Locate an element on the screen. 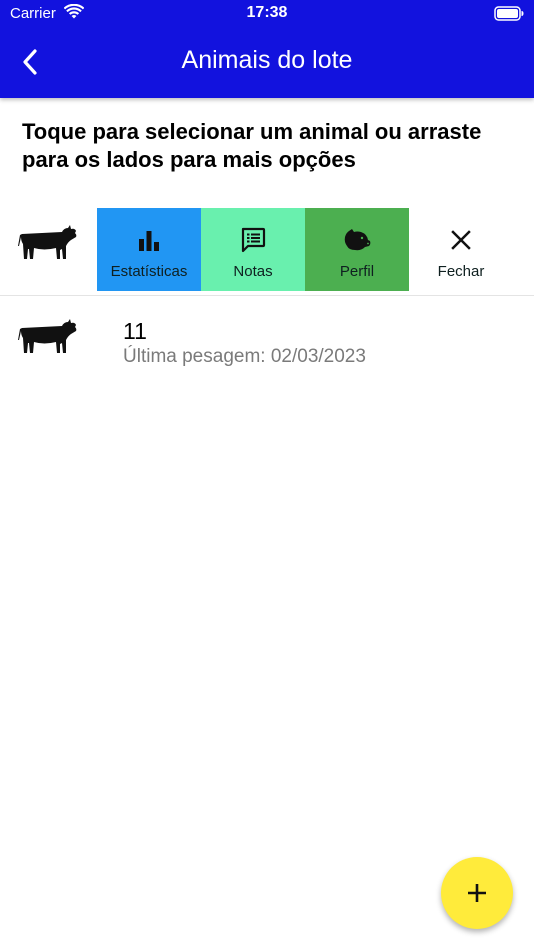 The height and width of the screenshot is (950, 534). statistics-label: Estatísticas is located at coordinates (149, 271).